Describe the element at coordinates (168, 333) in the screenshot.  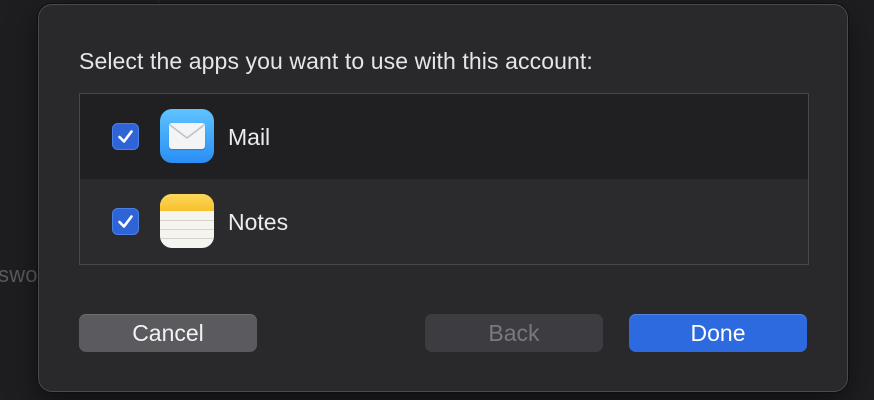
I see `cancel-button: Cancel` at that location.